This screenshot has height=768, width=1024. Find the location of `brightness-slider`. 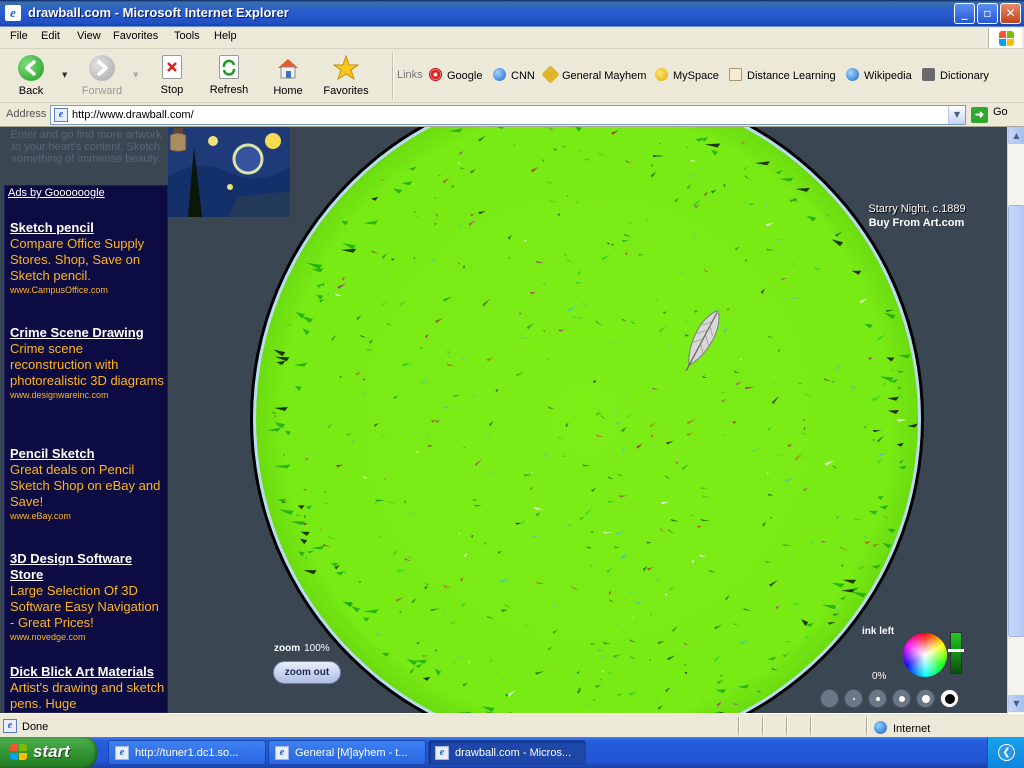

brightness-slider is located at coordinates (956, 653).